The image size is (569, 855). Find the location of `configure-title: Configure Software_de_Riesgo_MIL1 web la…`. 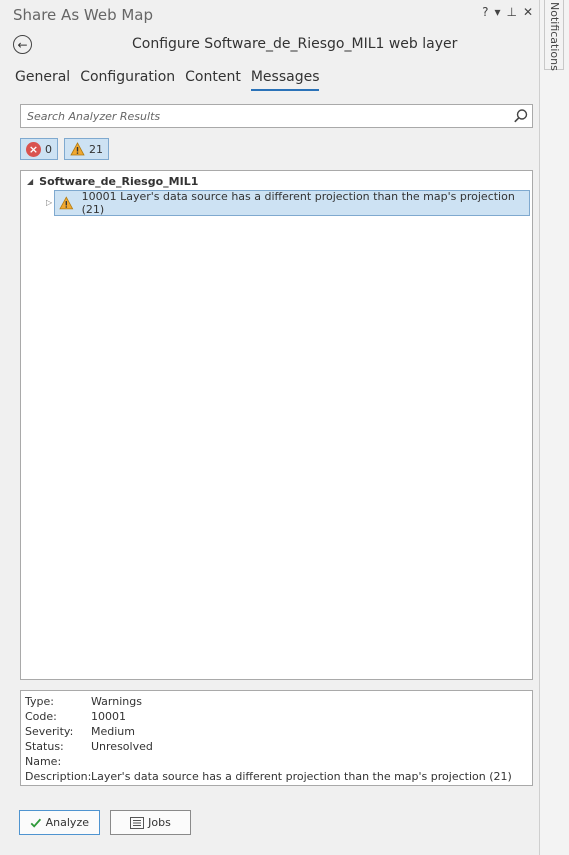

configure-title: Configure Software_de_Riesgo_MIL1 web la… is located at coordinates (295, 44).